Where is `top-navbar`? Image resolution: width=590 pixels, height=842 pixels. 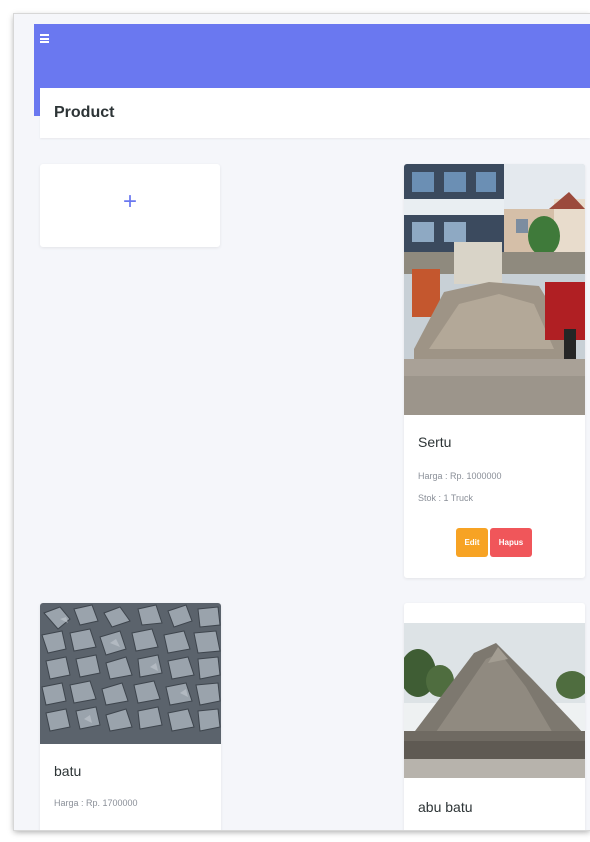
top-navbar is located at coordinates (312, 70).